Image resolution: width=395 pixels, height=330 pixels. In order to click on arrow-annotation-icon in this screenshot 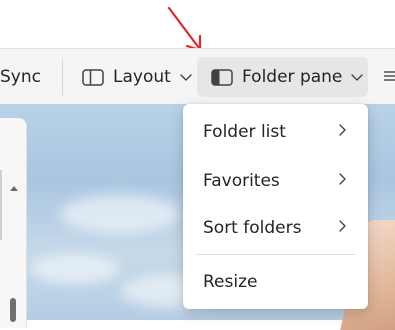, I will do `click(184, 29)`.